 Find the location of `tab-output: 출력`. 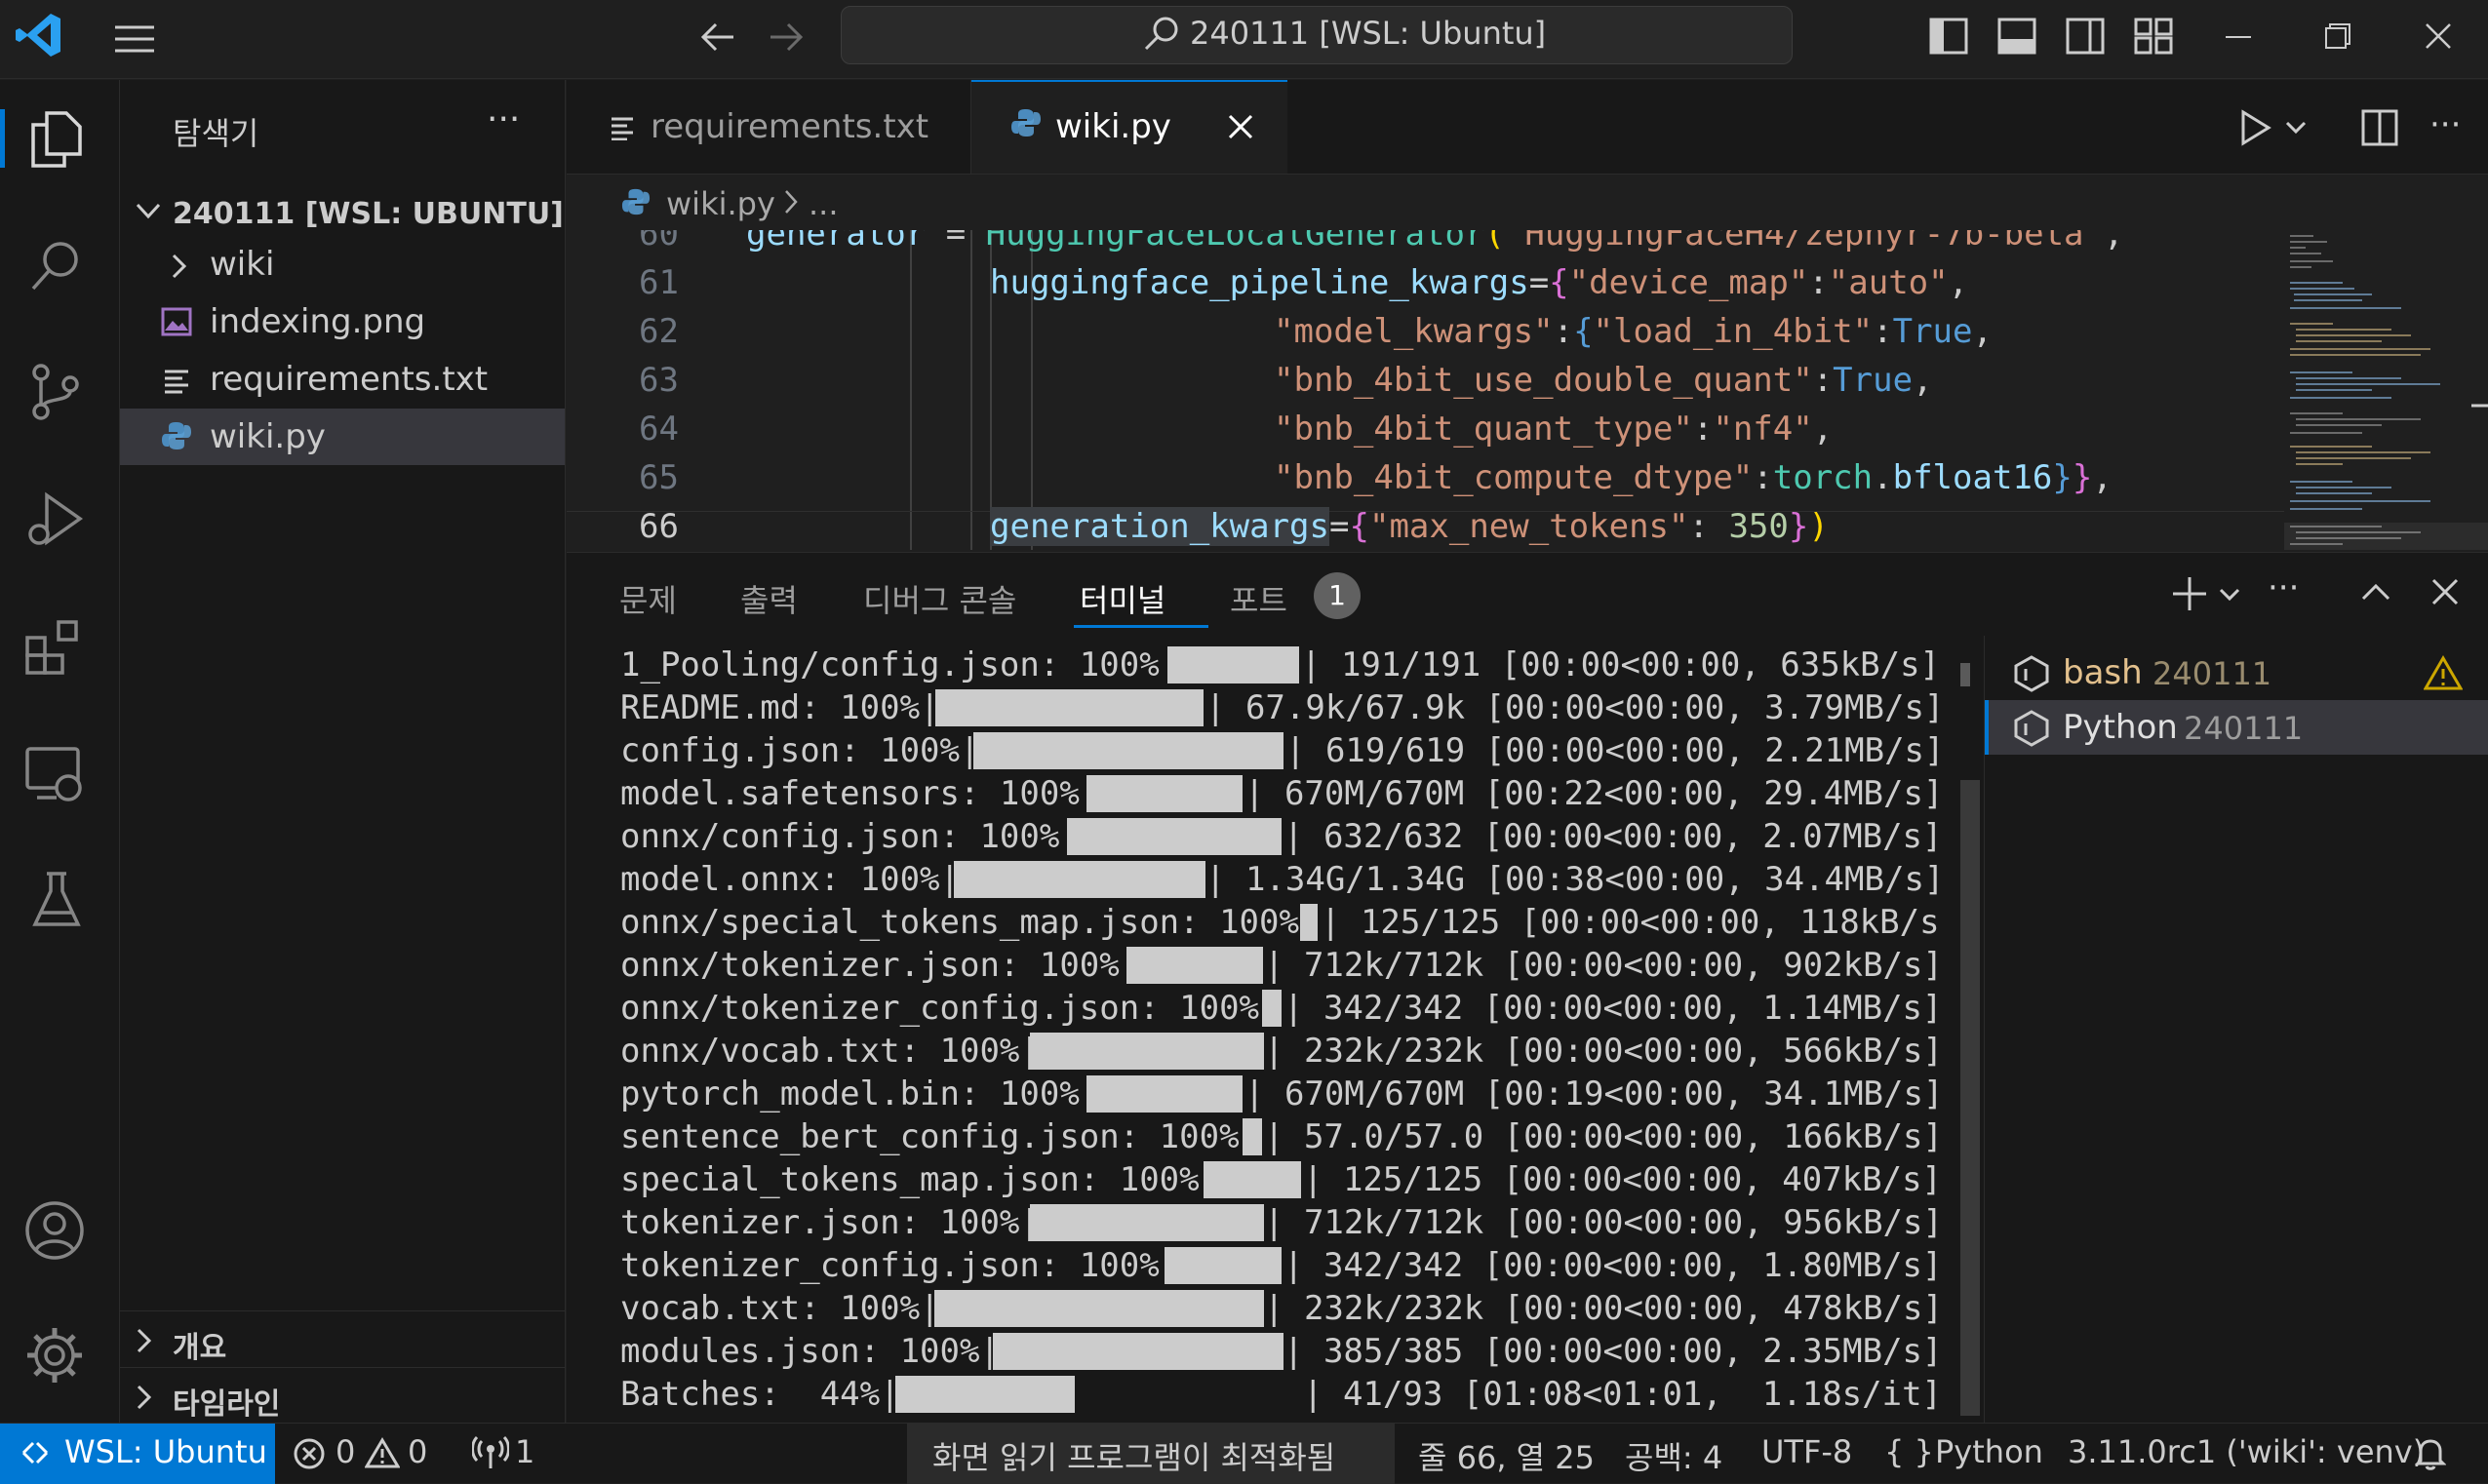

tab-output: 출력 is located at coordinates (769, 598).